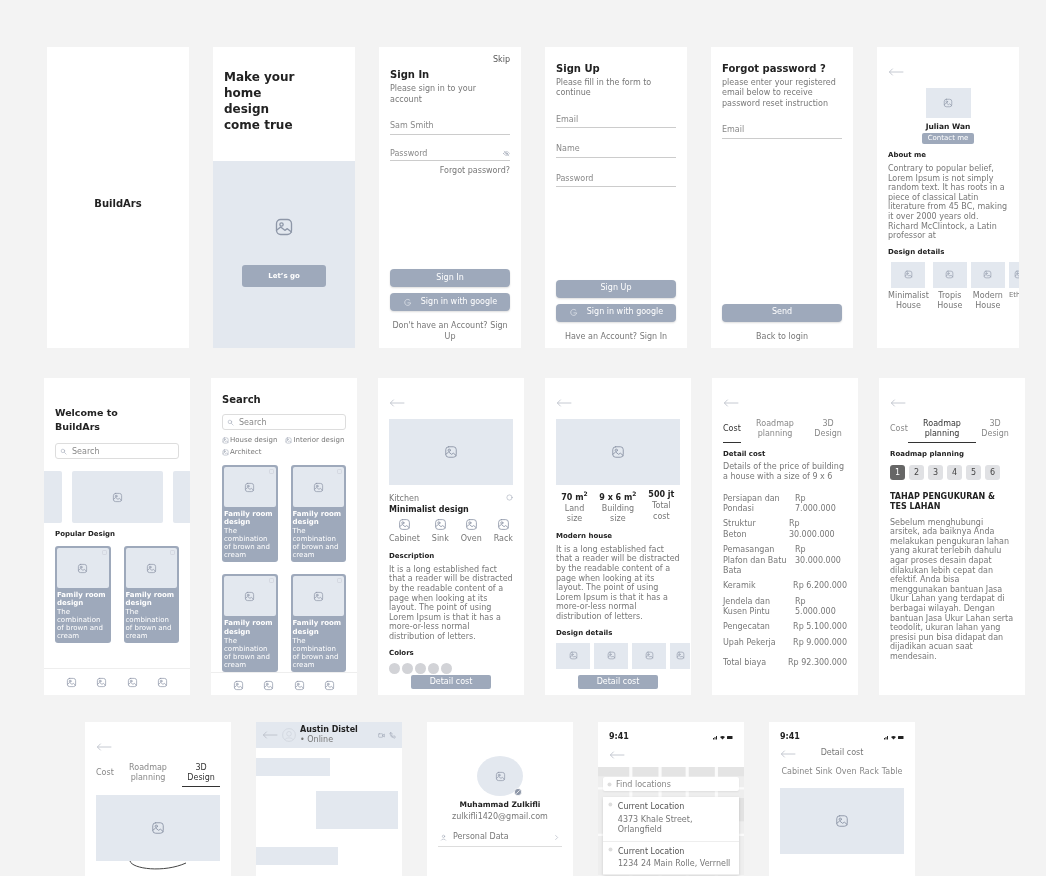  I want to click on stat-label: Land size, so click(574, 514).